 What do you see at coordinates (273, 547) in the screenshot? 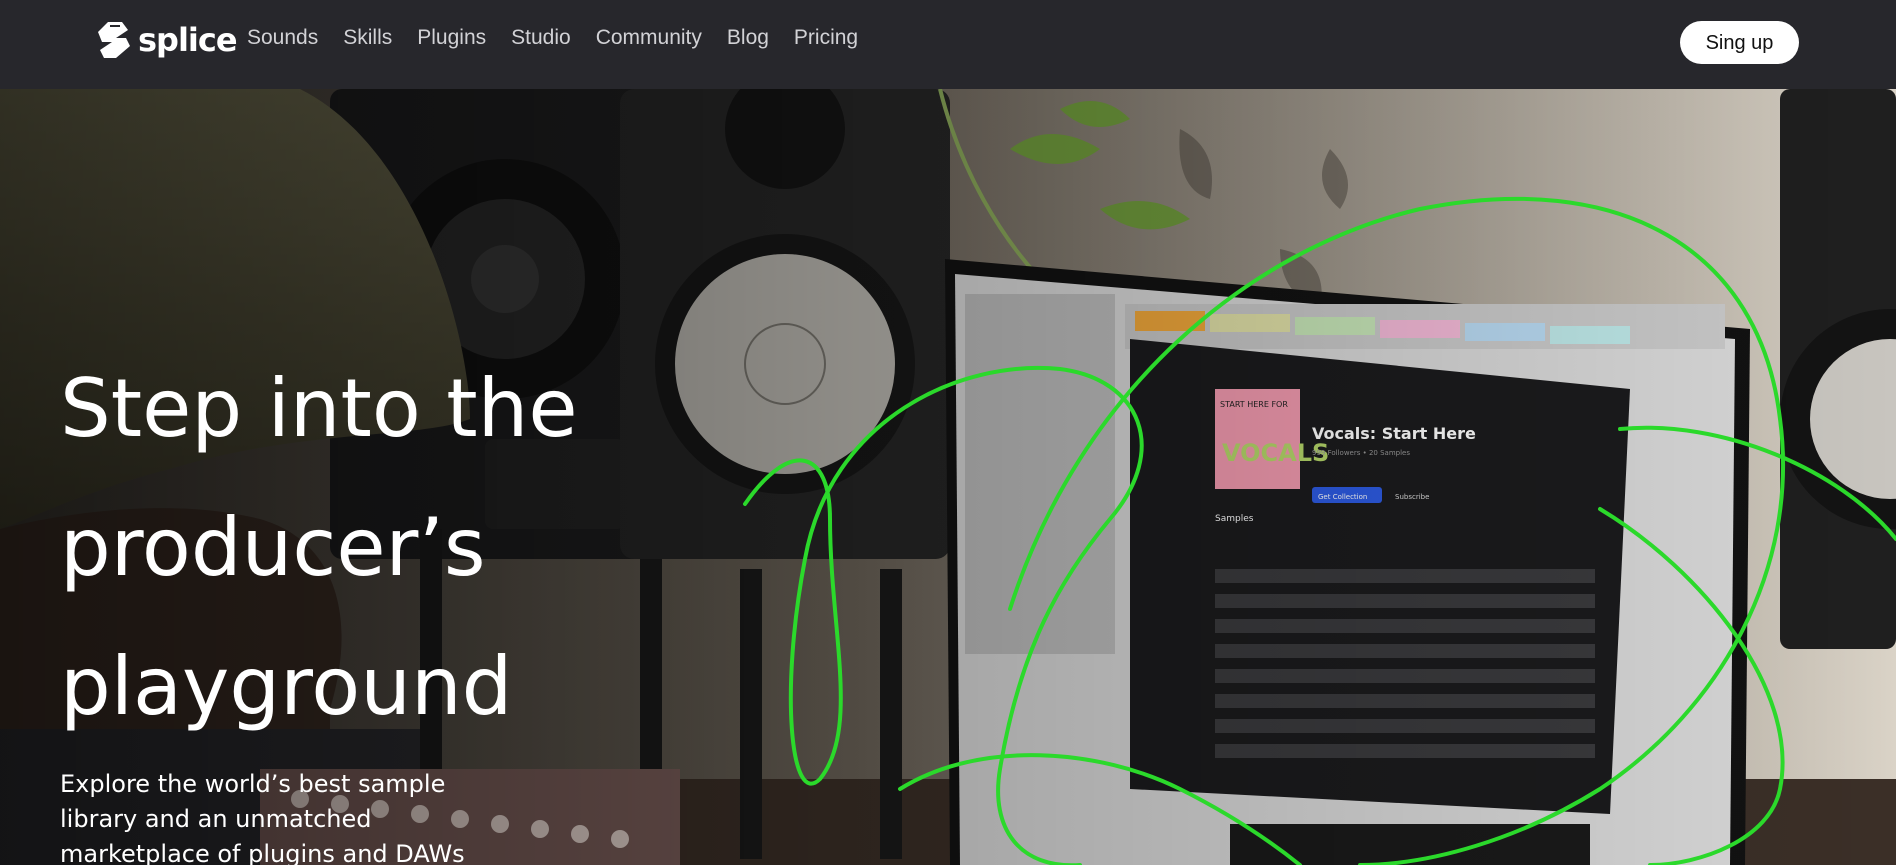
I see `headline-line-2: producer’s` at bounding box center [273, 547].